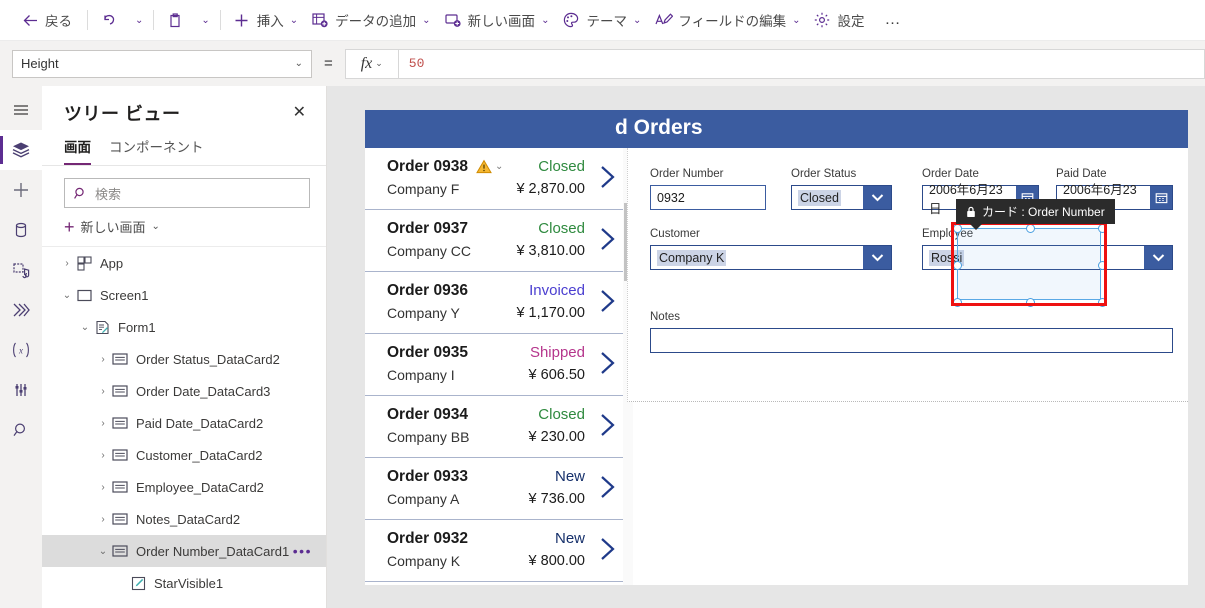  Describe the element at coordinates (270, 21) in the screenshot. I see `insert-button-label: 挿入` at that location.